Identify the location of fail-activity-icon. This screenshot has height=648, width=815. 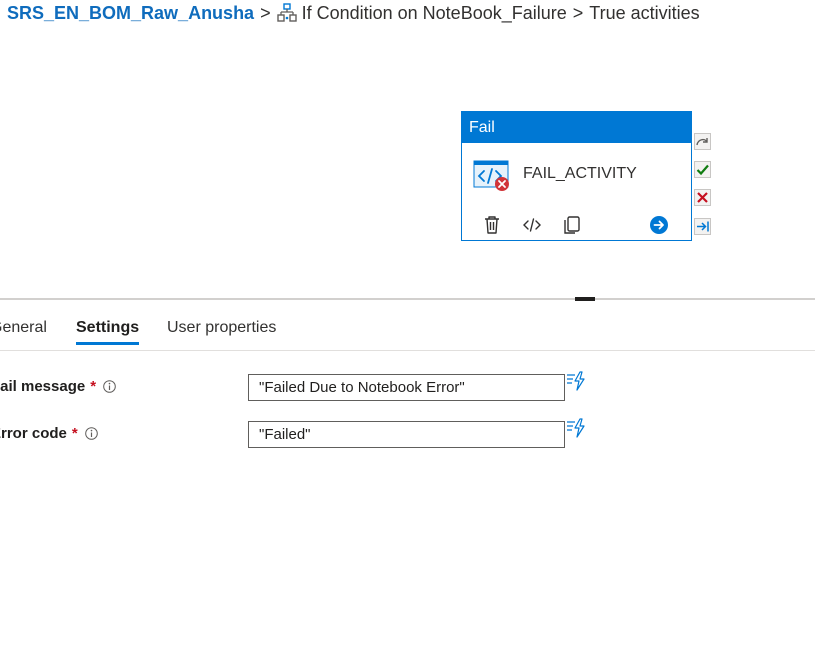
(492, 175).